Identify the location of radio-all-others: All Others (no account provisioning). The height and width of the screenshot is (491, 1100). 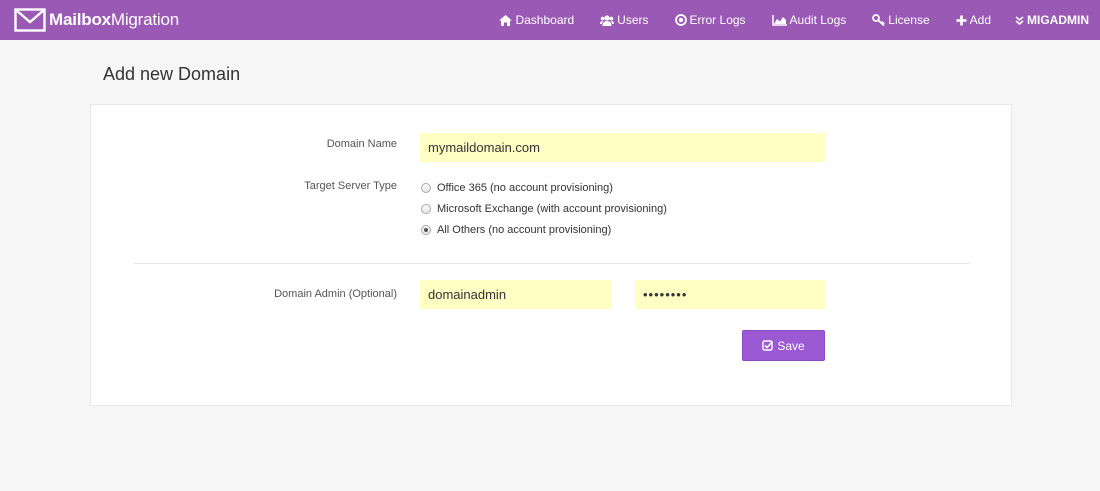
(516, 230).